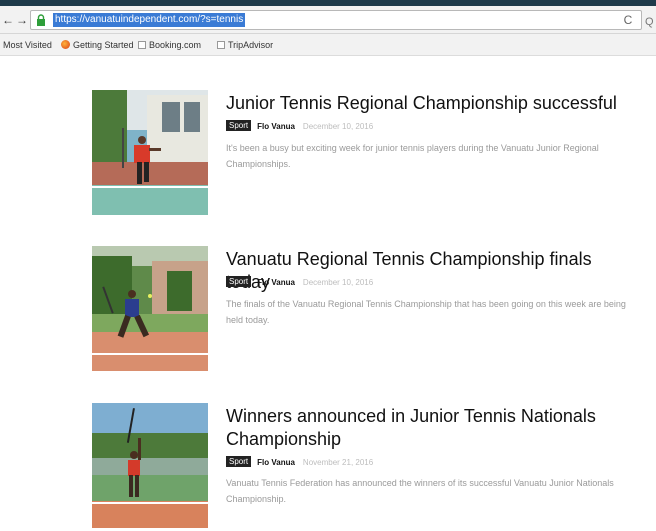  Describe the element at coordinates (65, 44) in the screenshot. I see `firefox-icon` at that location.